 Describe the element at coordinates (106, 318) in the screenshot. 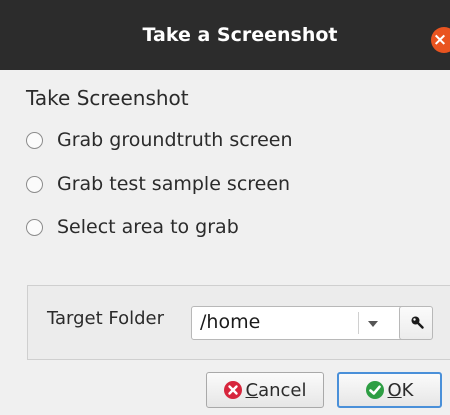

I see `target-folder-label: Target Folder` at that location.